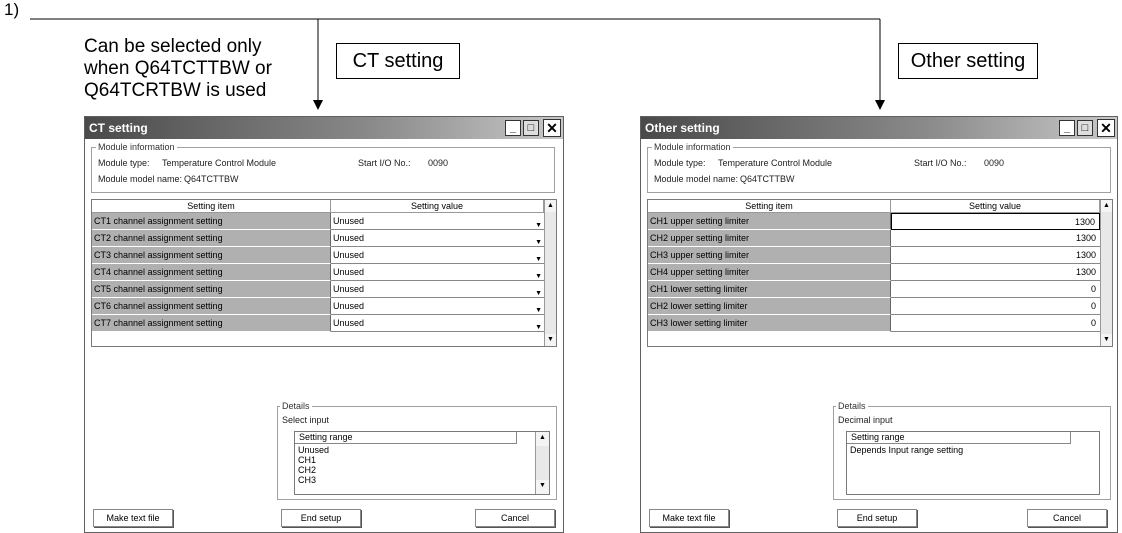 The width and height of the screenshot is (1122, 533). What do you see at coordinates (211, 221) in the screenshot?
I see `setting-item-cell: CT1 channel assignment setting` at bounding box center [211, 221].